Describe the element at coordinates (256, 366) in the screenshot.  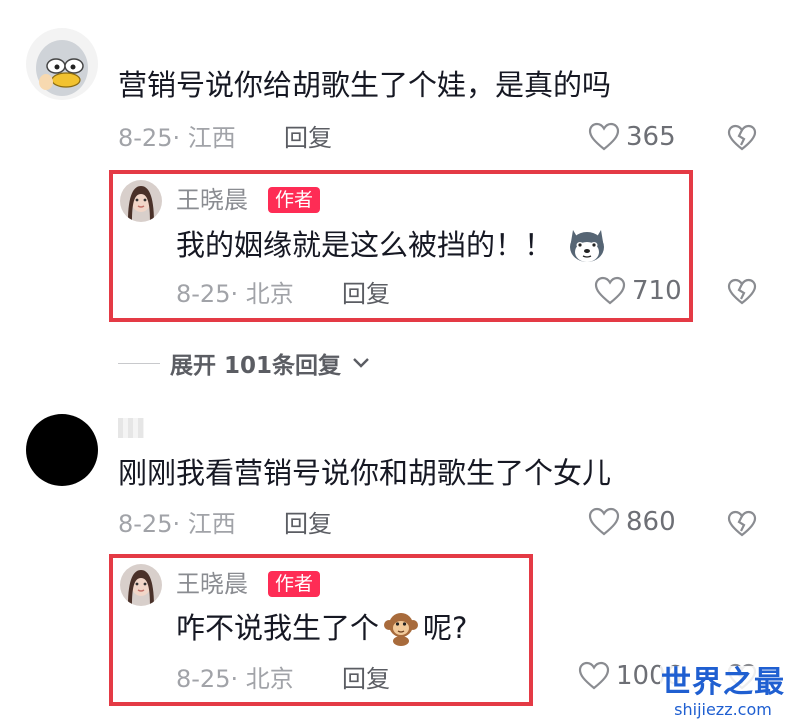
I see `expand-replies-label: 展开 101条回复` at that location.